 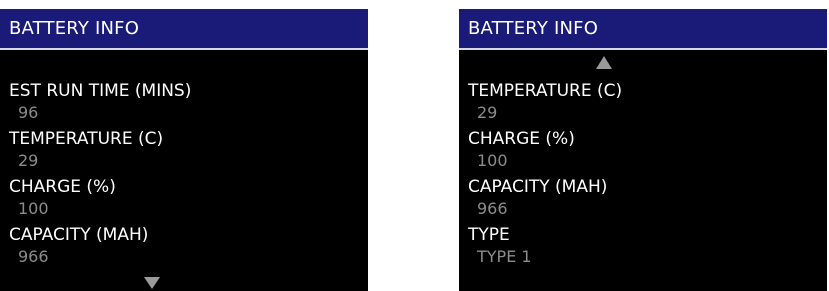 I want to click on item-label: EST RUN TIME (MINS), so click(x=100, y=91).